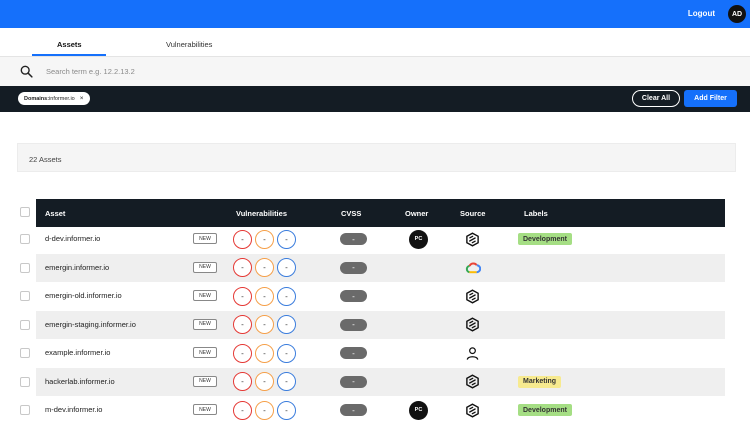  What do you see at coordinates (375, 14) in the screenshot?
I see `top-bar: Logout AD` at bounding box center [375, 14].